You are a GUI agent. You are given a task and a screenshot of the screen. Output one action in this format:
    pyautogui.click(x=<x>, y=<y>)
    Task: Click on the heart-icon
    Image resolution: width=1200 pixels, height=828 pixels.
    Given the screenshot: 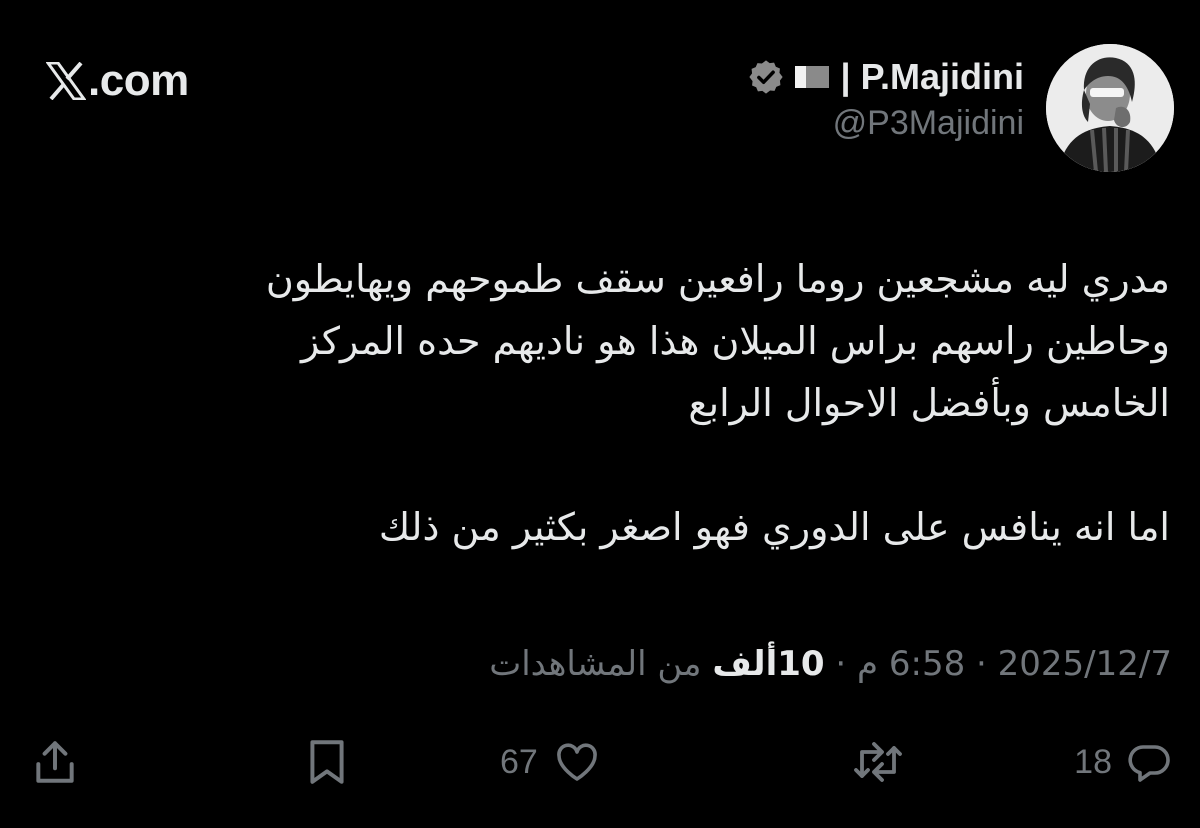 What is the action you would take?
    pyautogui.click(x=577, y=762)
    